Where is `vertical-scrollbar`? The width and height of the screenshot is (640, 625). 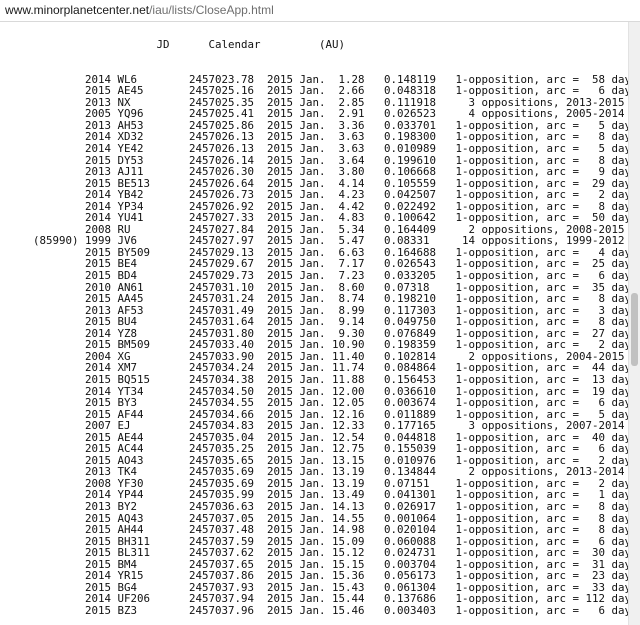 vertical-scrollbar is located at coordinates (634, 323).